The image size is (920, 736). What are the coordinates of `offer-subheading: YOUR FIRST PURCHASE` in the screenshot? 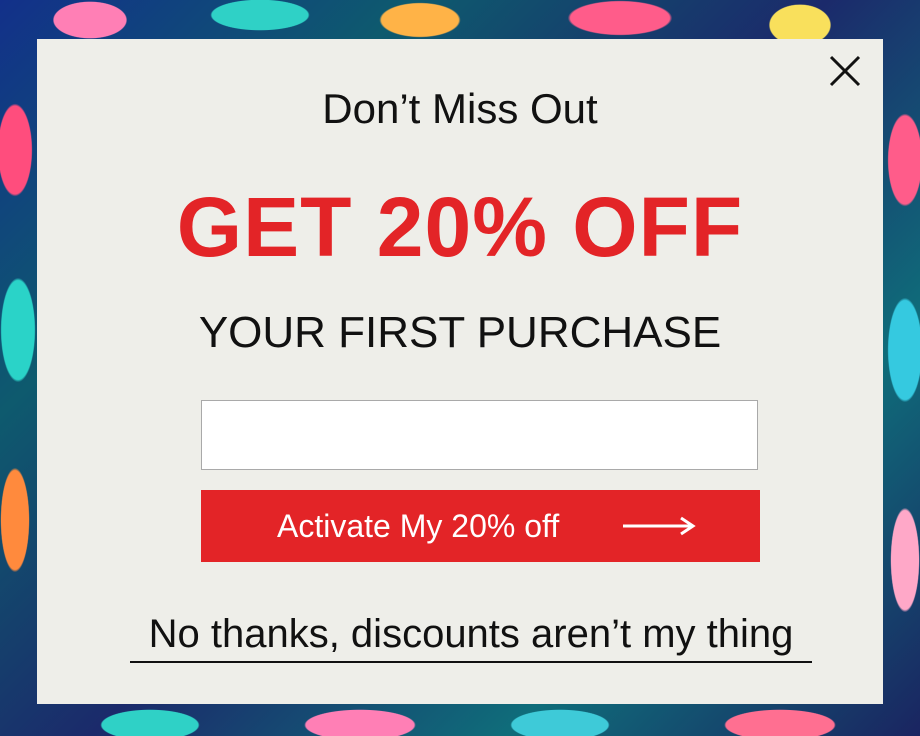 It's located at (460, 332).